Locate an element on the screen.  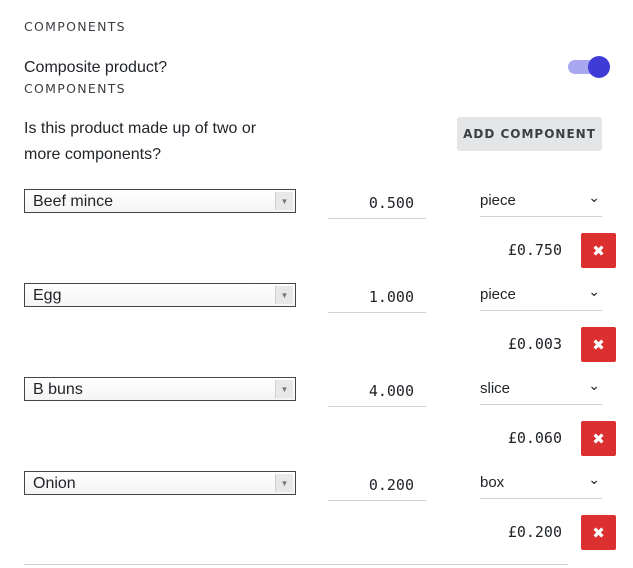
component-select: B buns ▼ is located at coordinates (160, 389).